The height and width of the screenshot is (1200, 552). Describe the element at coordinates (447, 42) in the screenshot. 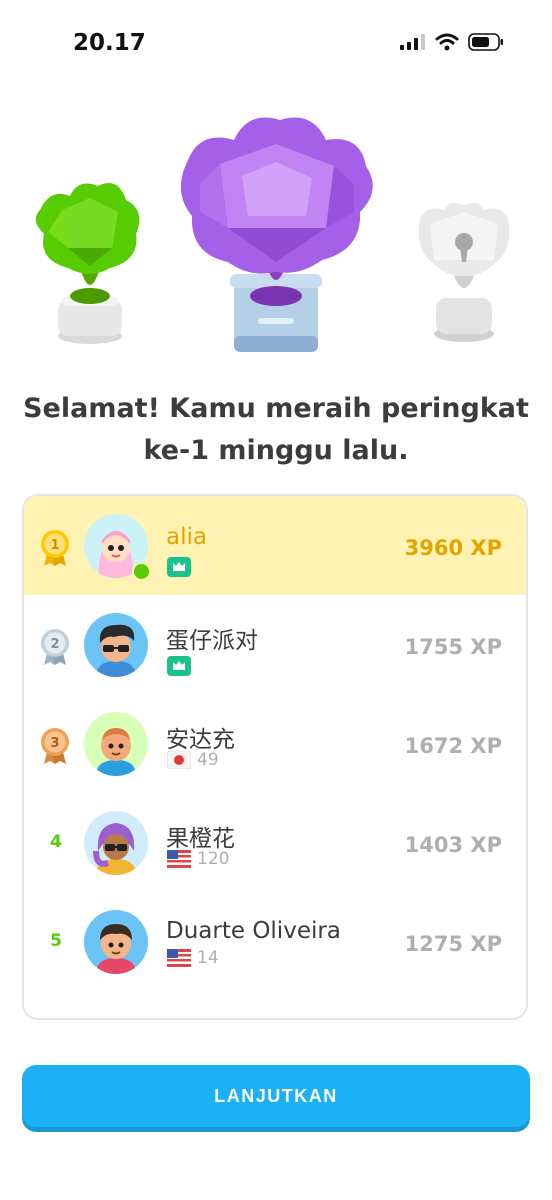

I see `wifi-icon` at that location.